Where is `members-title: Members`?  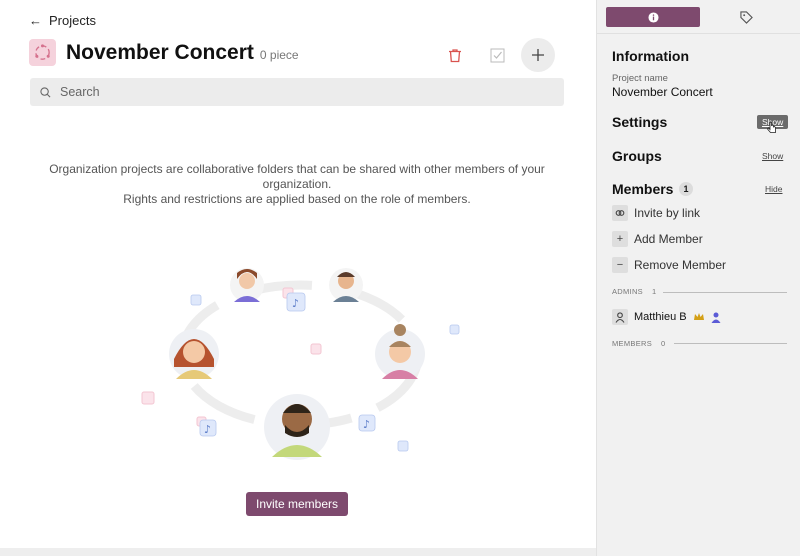
members-title: Members is located at coordinates (643, 189).